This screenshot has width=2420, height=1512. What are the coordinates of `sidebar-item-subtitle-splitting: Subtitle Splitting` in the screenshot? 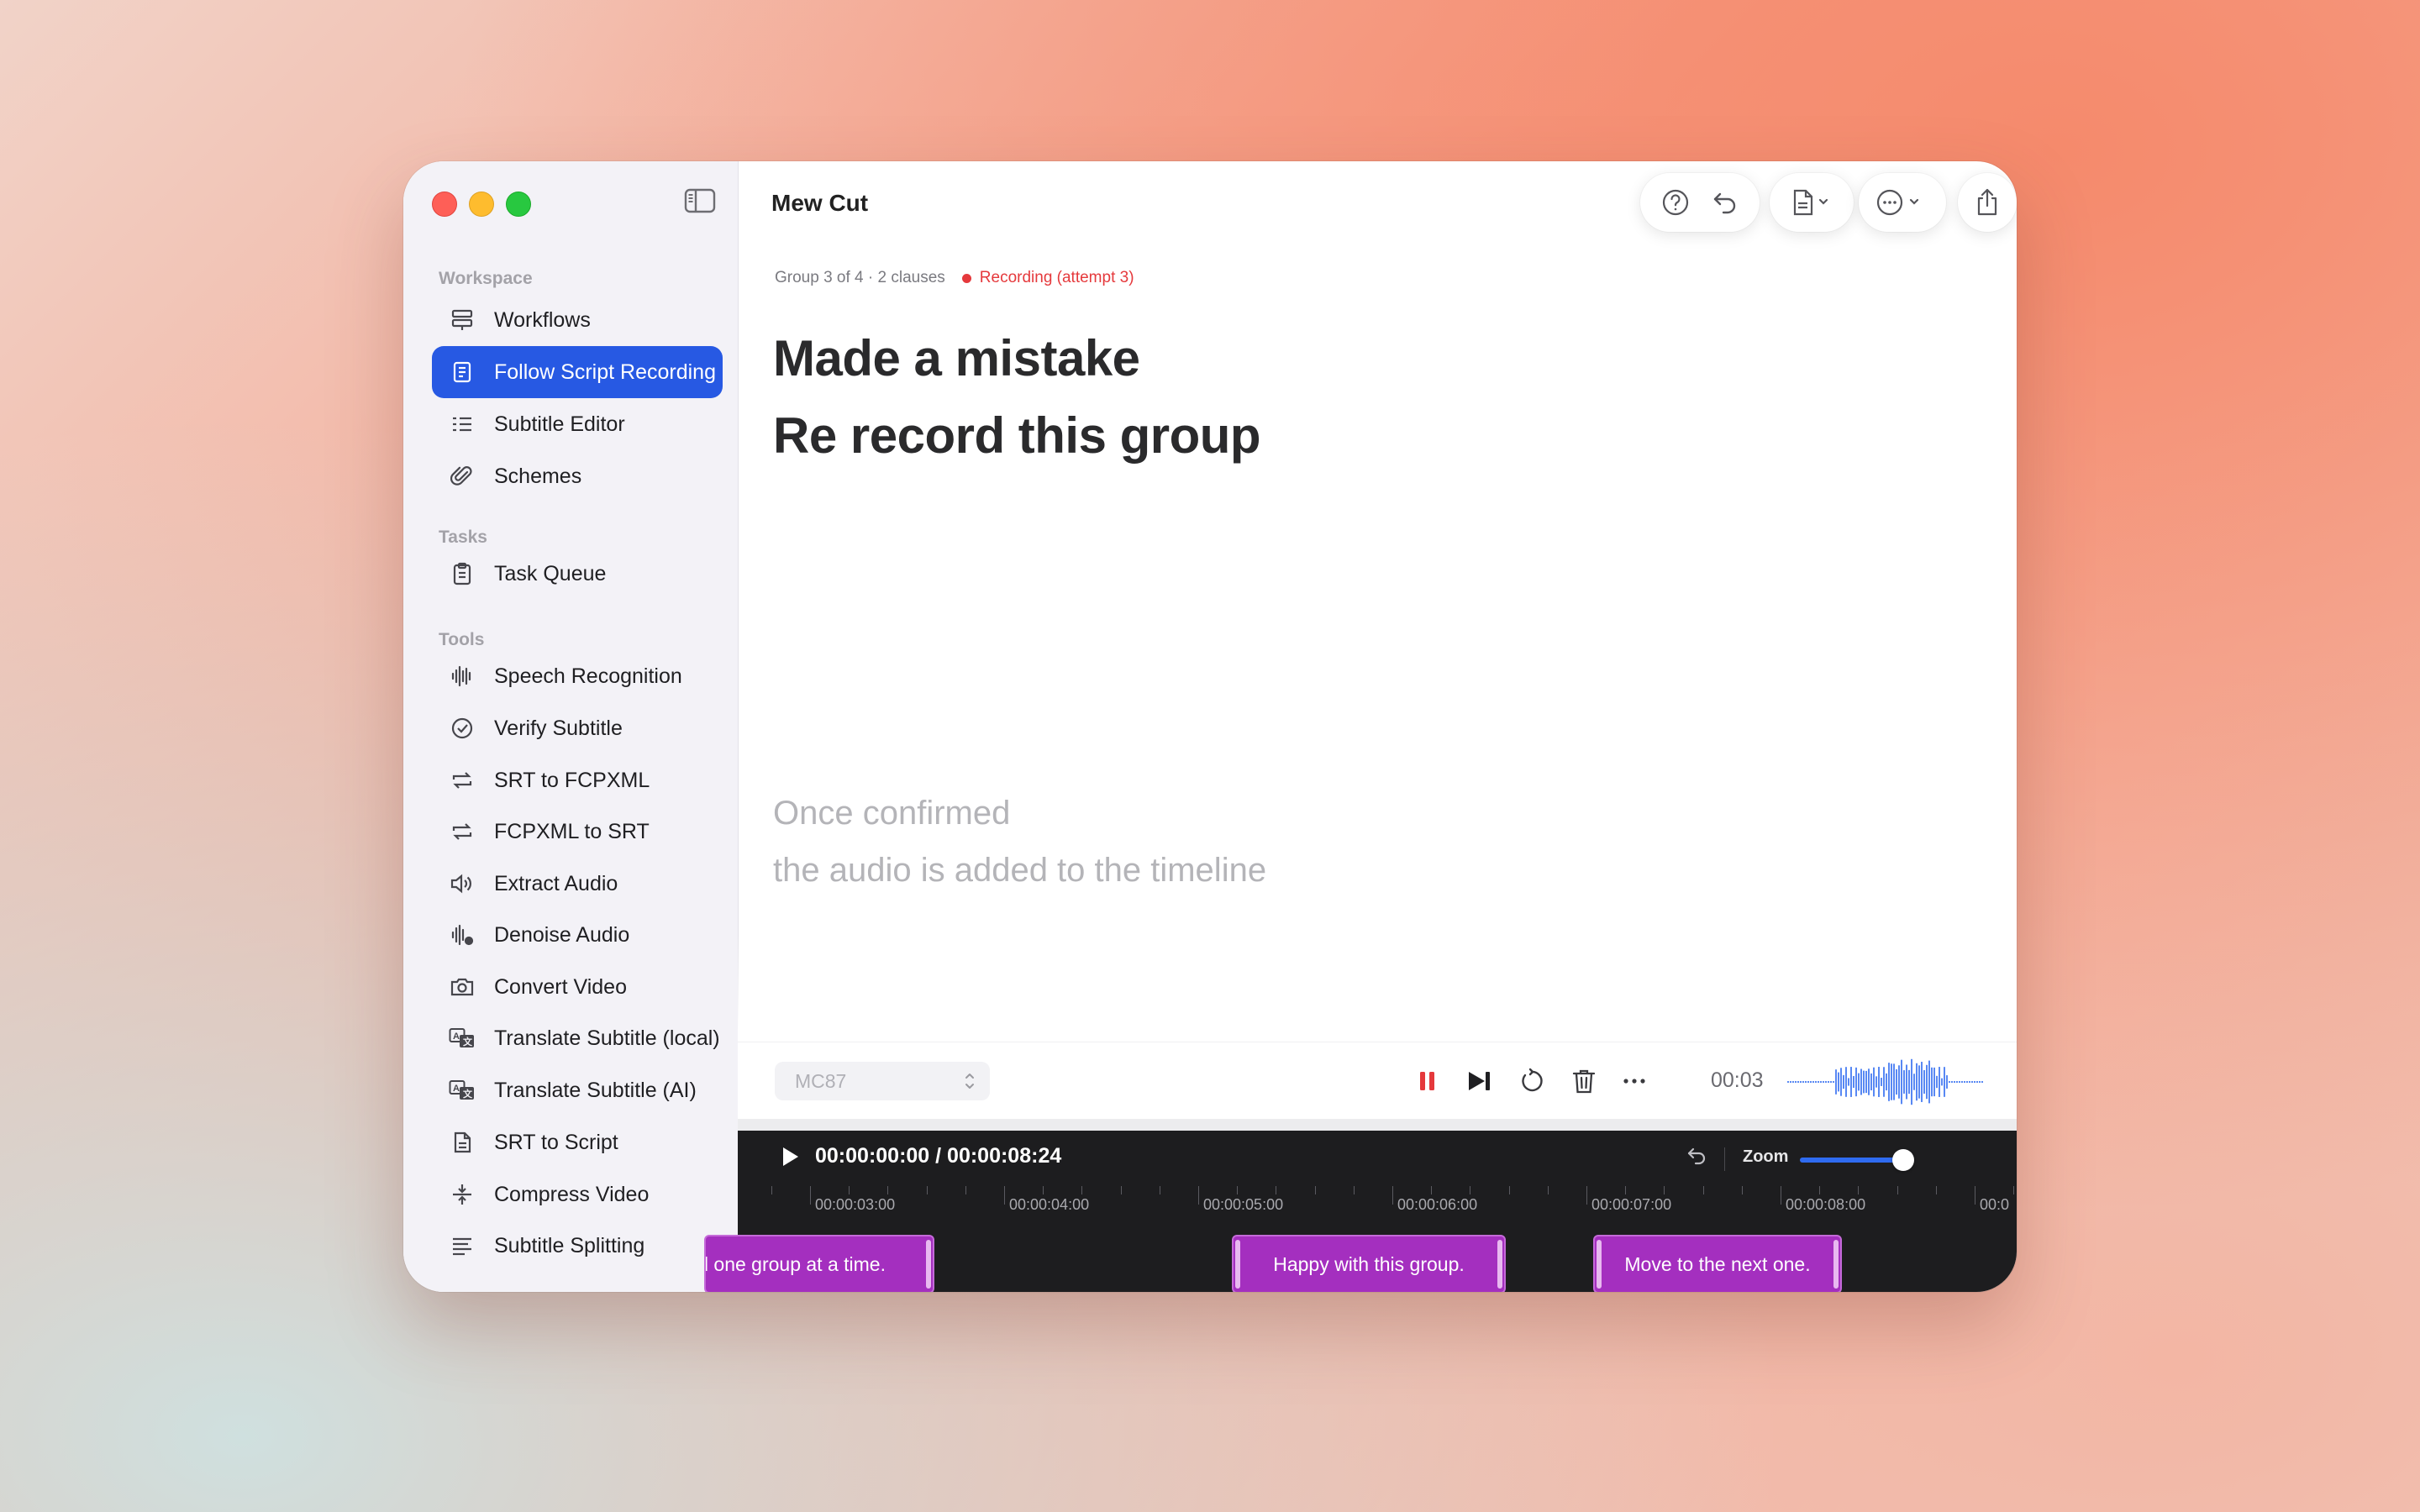 It's located at (577, 1246).